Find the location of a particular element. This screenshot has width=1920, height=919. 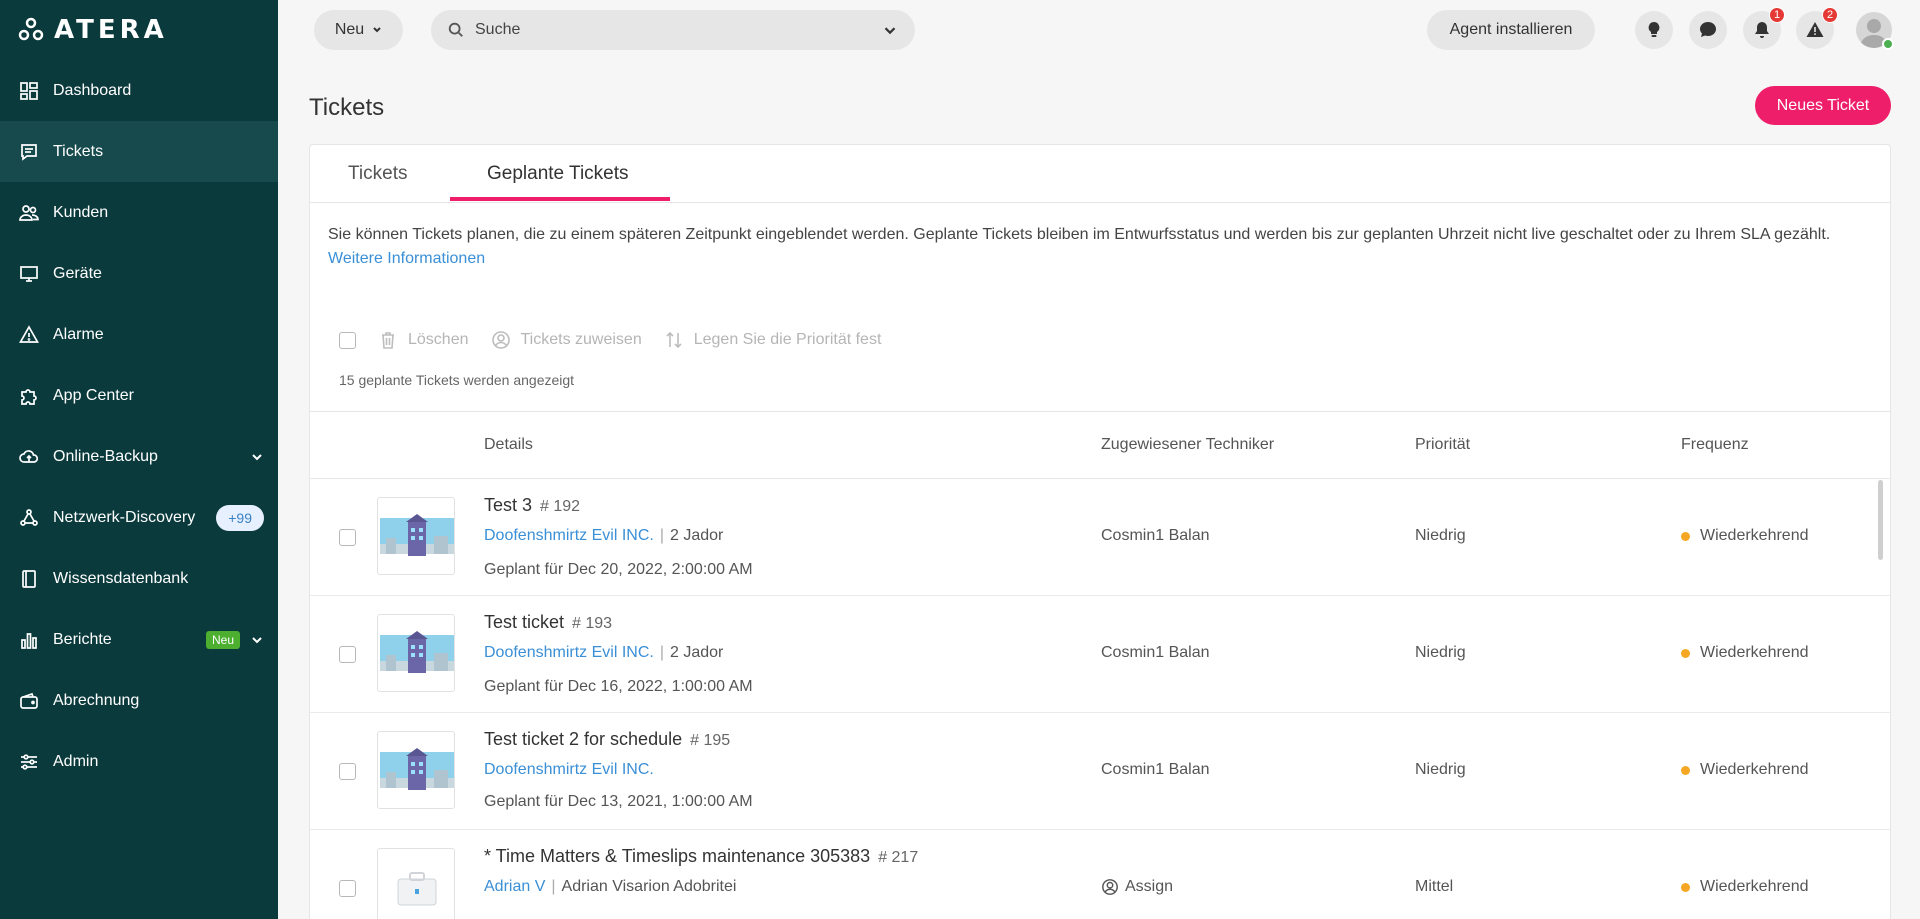

dashboard-icon is located at coordinates (29, 91).